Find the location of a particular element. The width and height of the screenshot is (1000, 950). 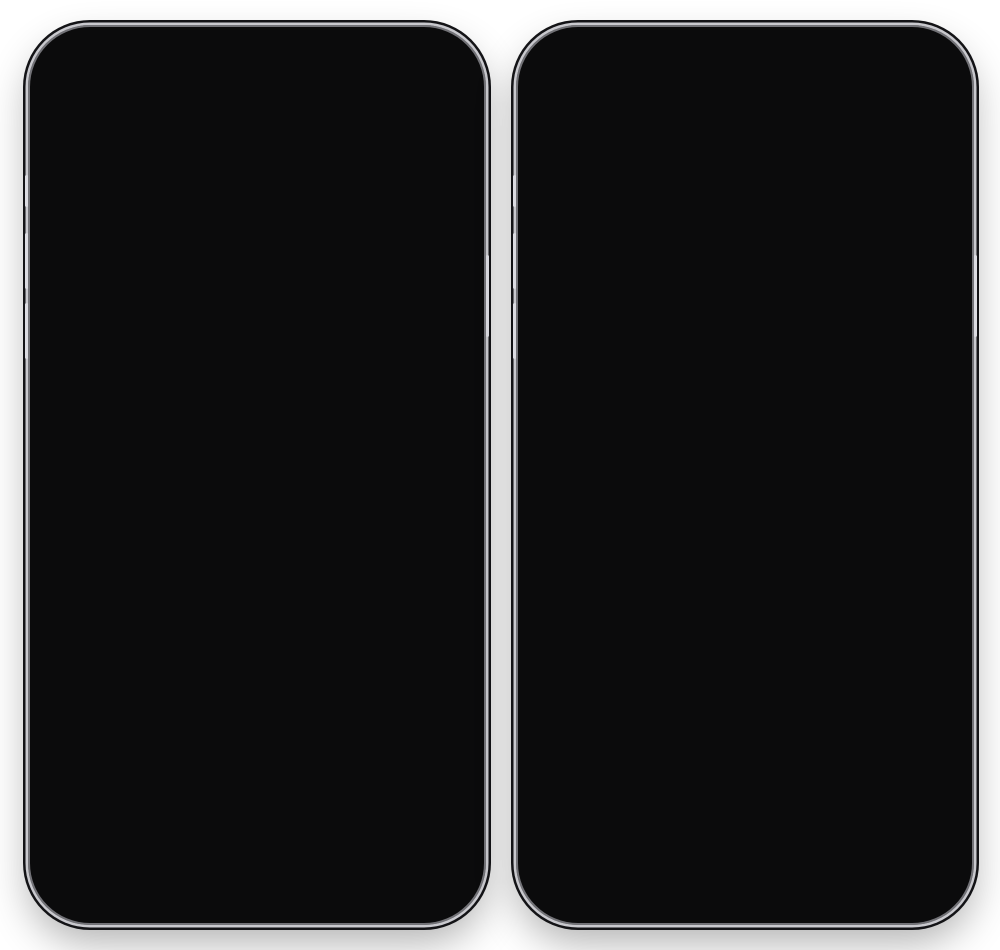

power-button-right is located at coordinates (975, 296).